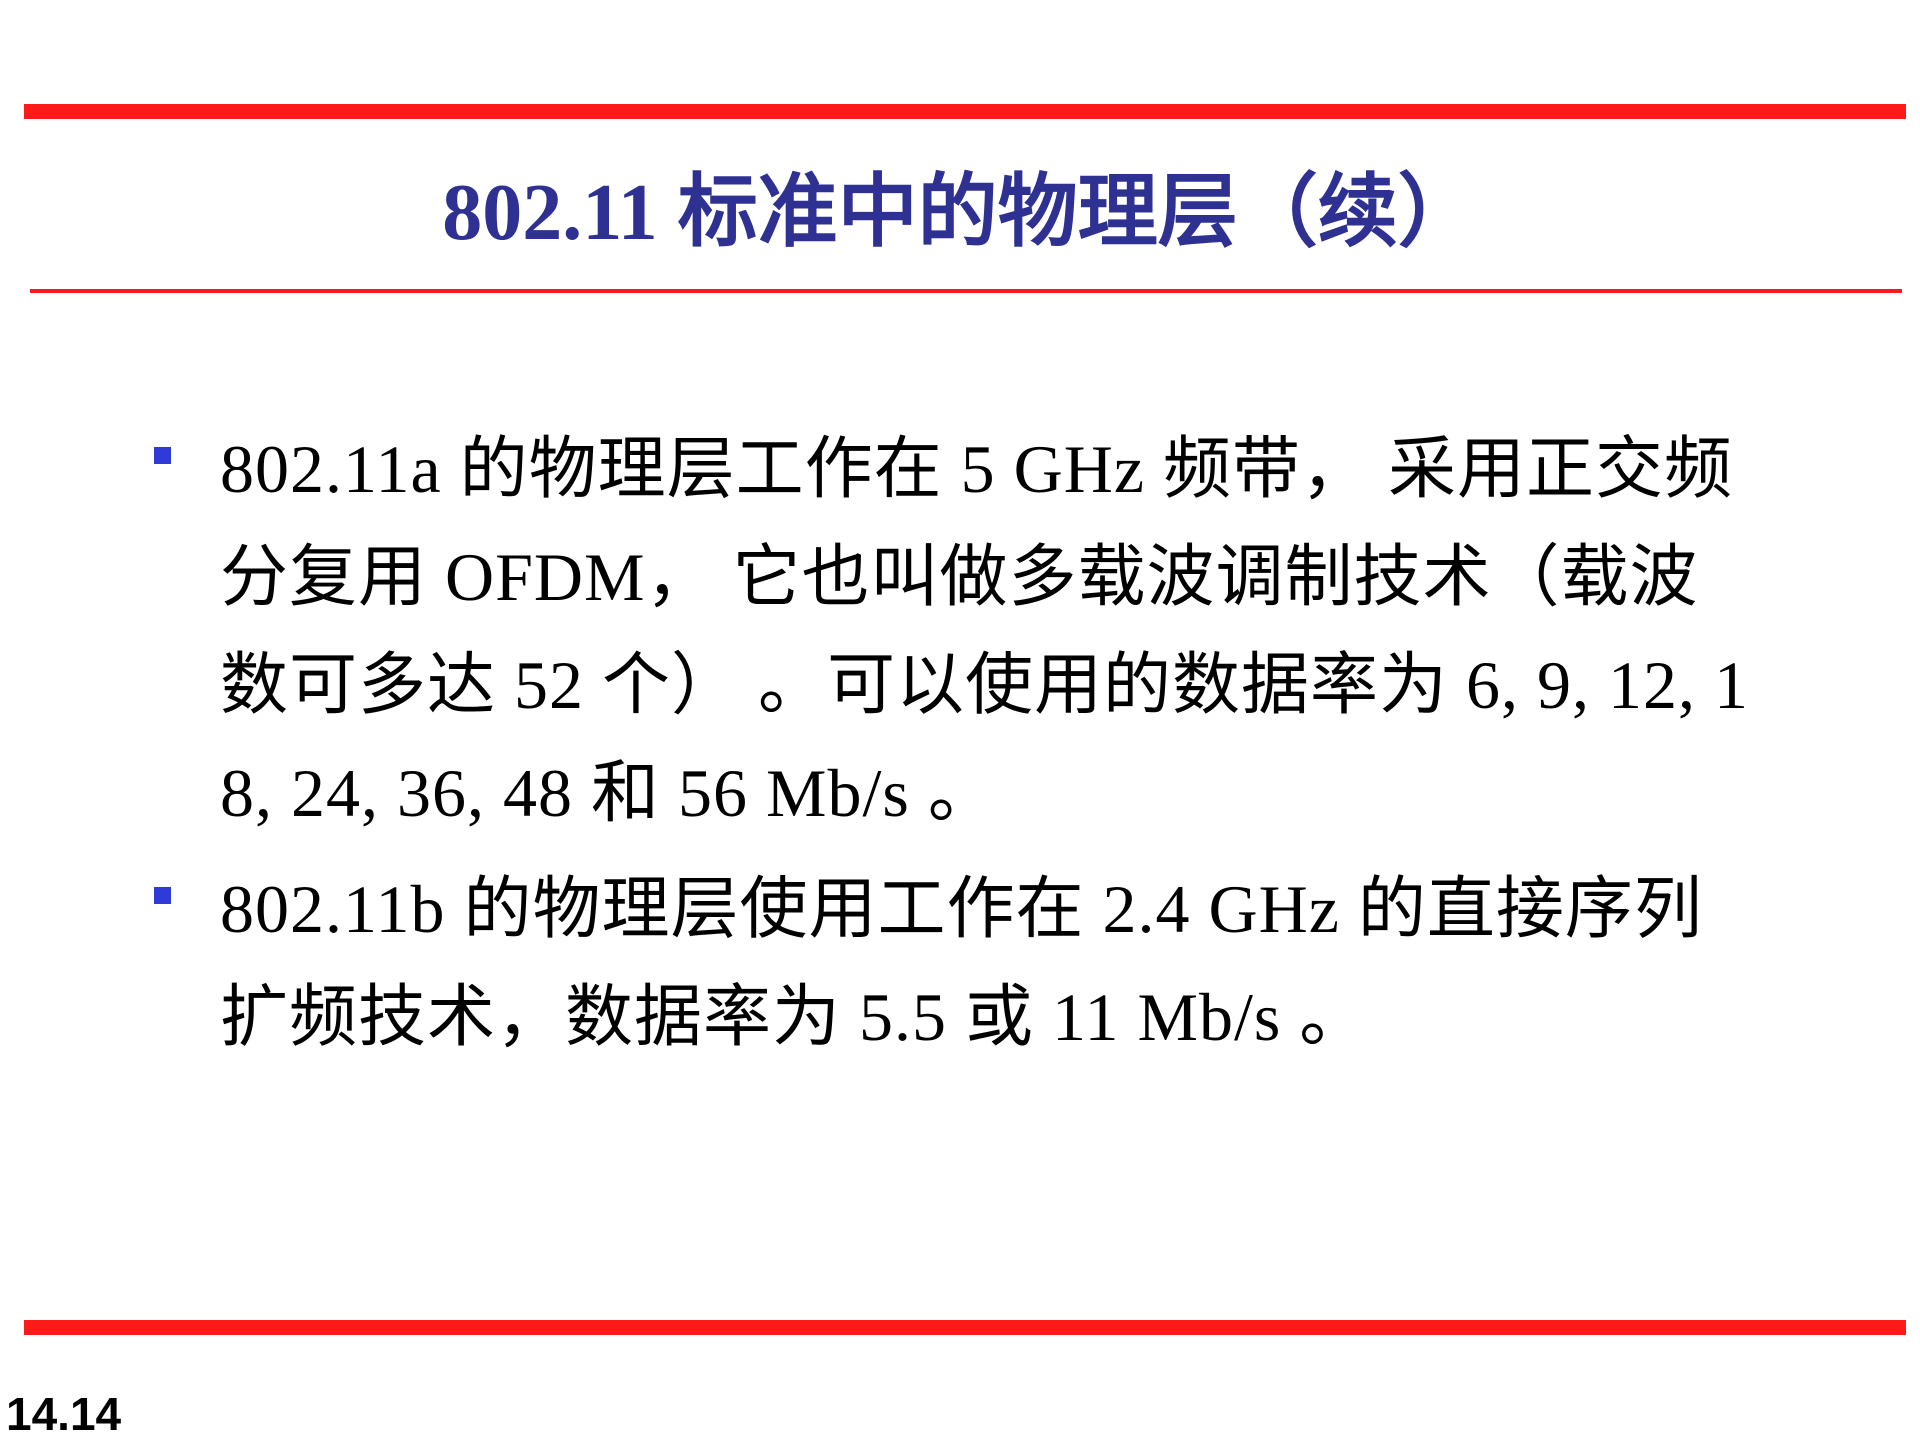 This screenshot has height=1442, width=1920. Describe the element at coordinates (965, 111) in the screenshot. I see `top-divider` at that location.